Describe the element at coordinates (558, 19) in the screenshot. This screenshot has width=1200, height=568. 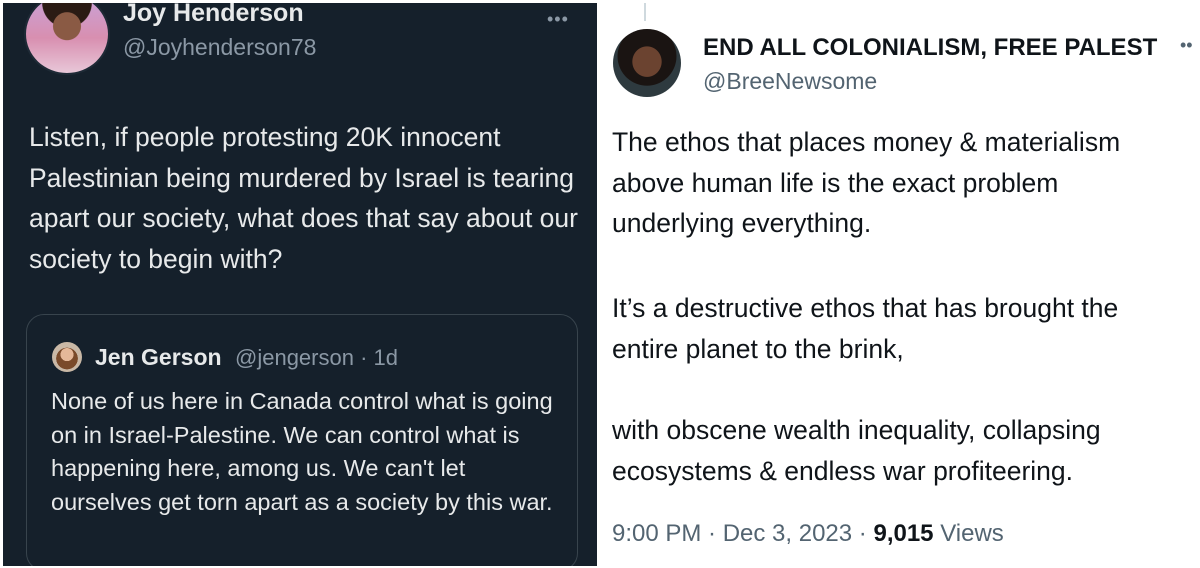
I see `more-options-icon: •••` at that location.